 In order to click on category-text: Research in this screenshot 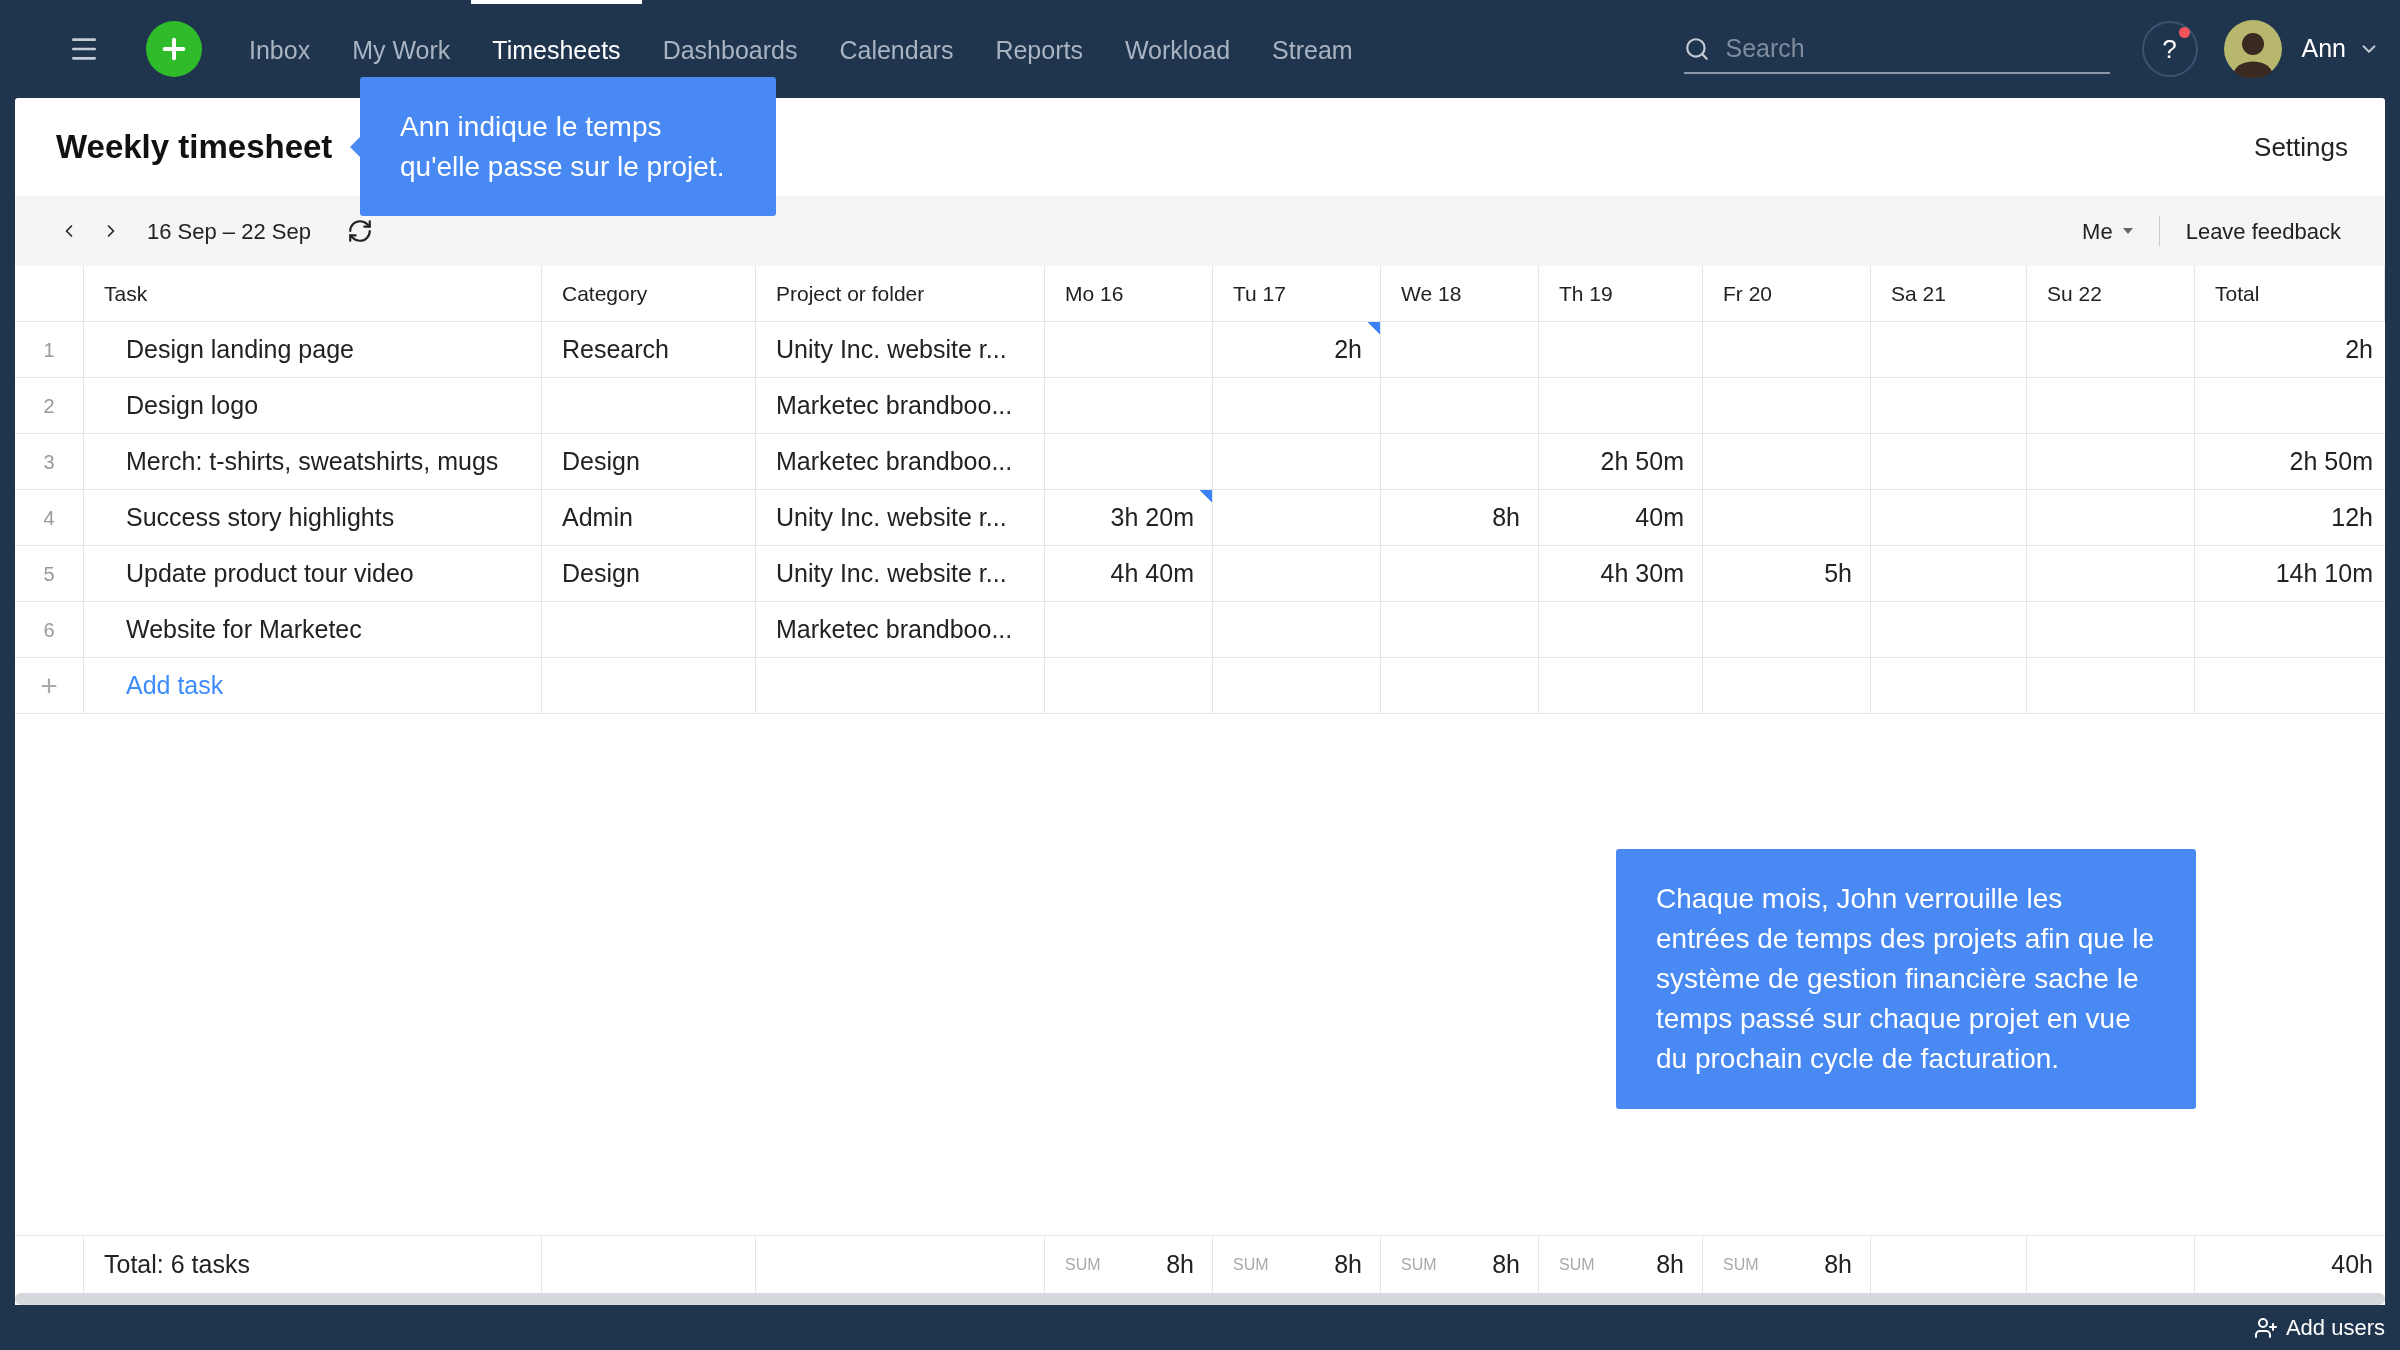, I will do `click(615, 349)`.